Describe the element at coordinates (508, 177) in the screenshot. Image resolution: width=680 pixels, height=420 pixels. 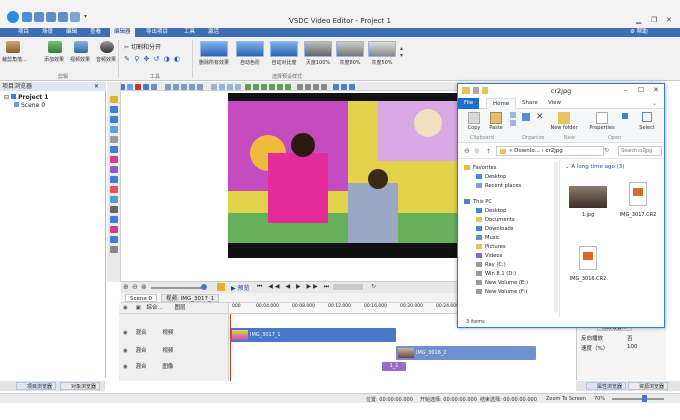
I see `nav-item: Desktop` at that location.